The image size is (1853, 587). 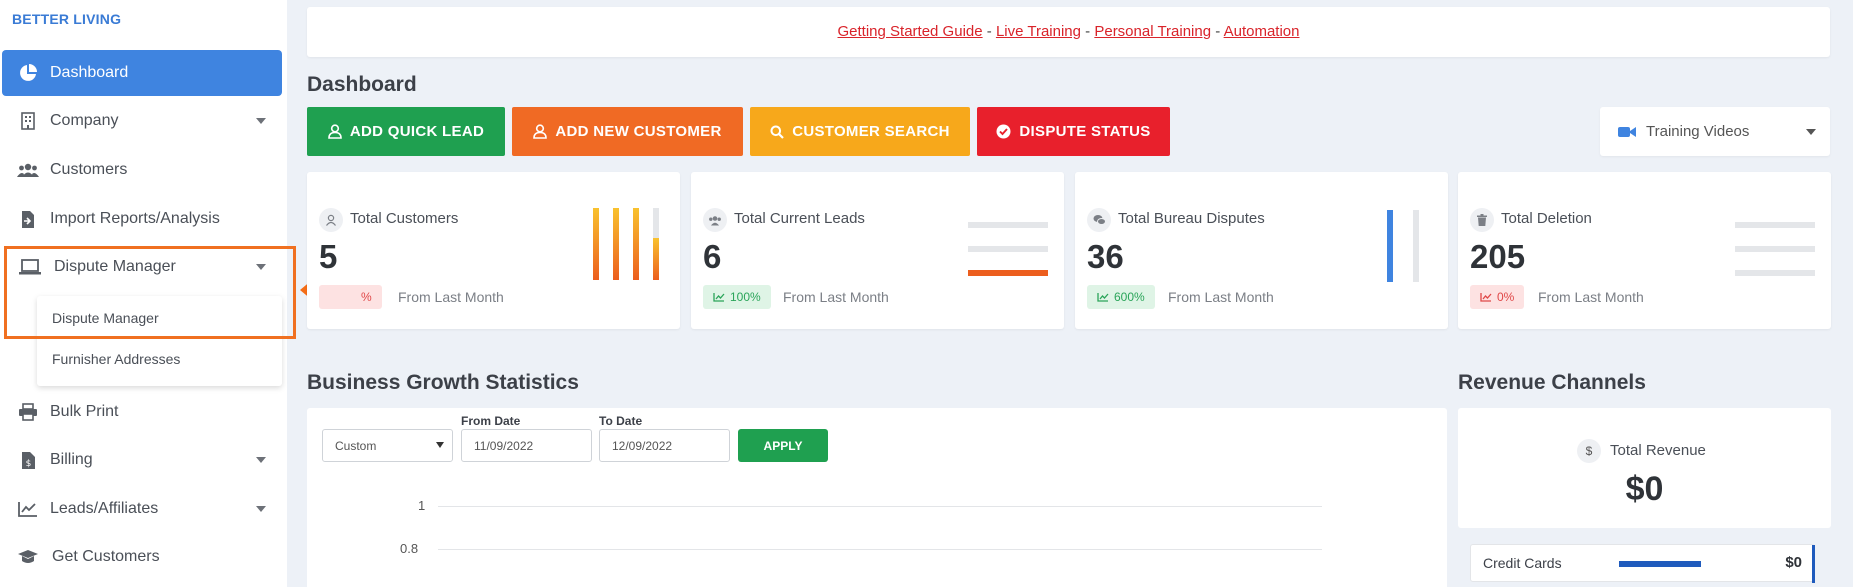 I want to click on revenue-channels-title: Revenue Channels, so click(x=1552, y=382).